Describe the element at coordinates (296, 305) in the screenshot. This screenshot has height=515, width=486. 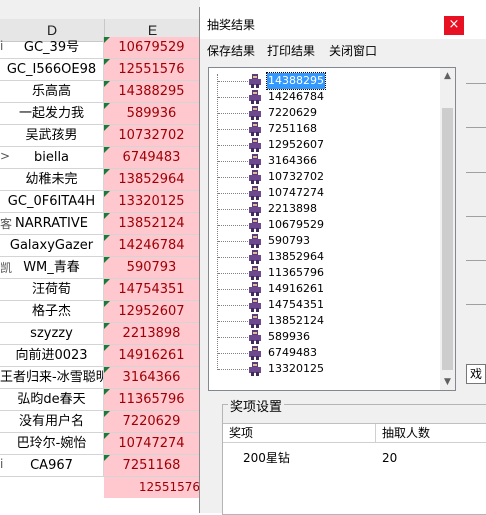
I see `tree-item-label: 14754351` at that location.